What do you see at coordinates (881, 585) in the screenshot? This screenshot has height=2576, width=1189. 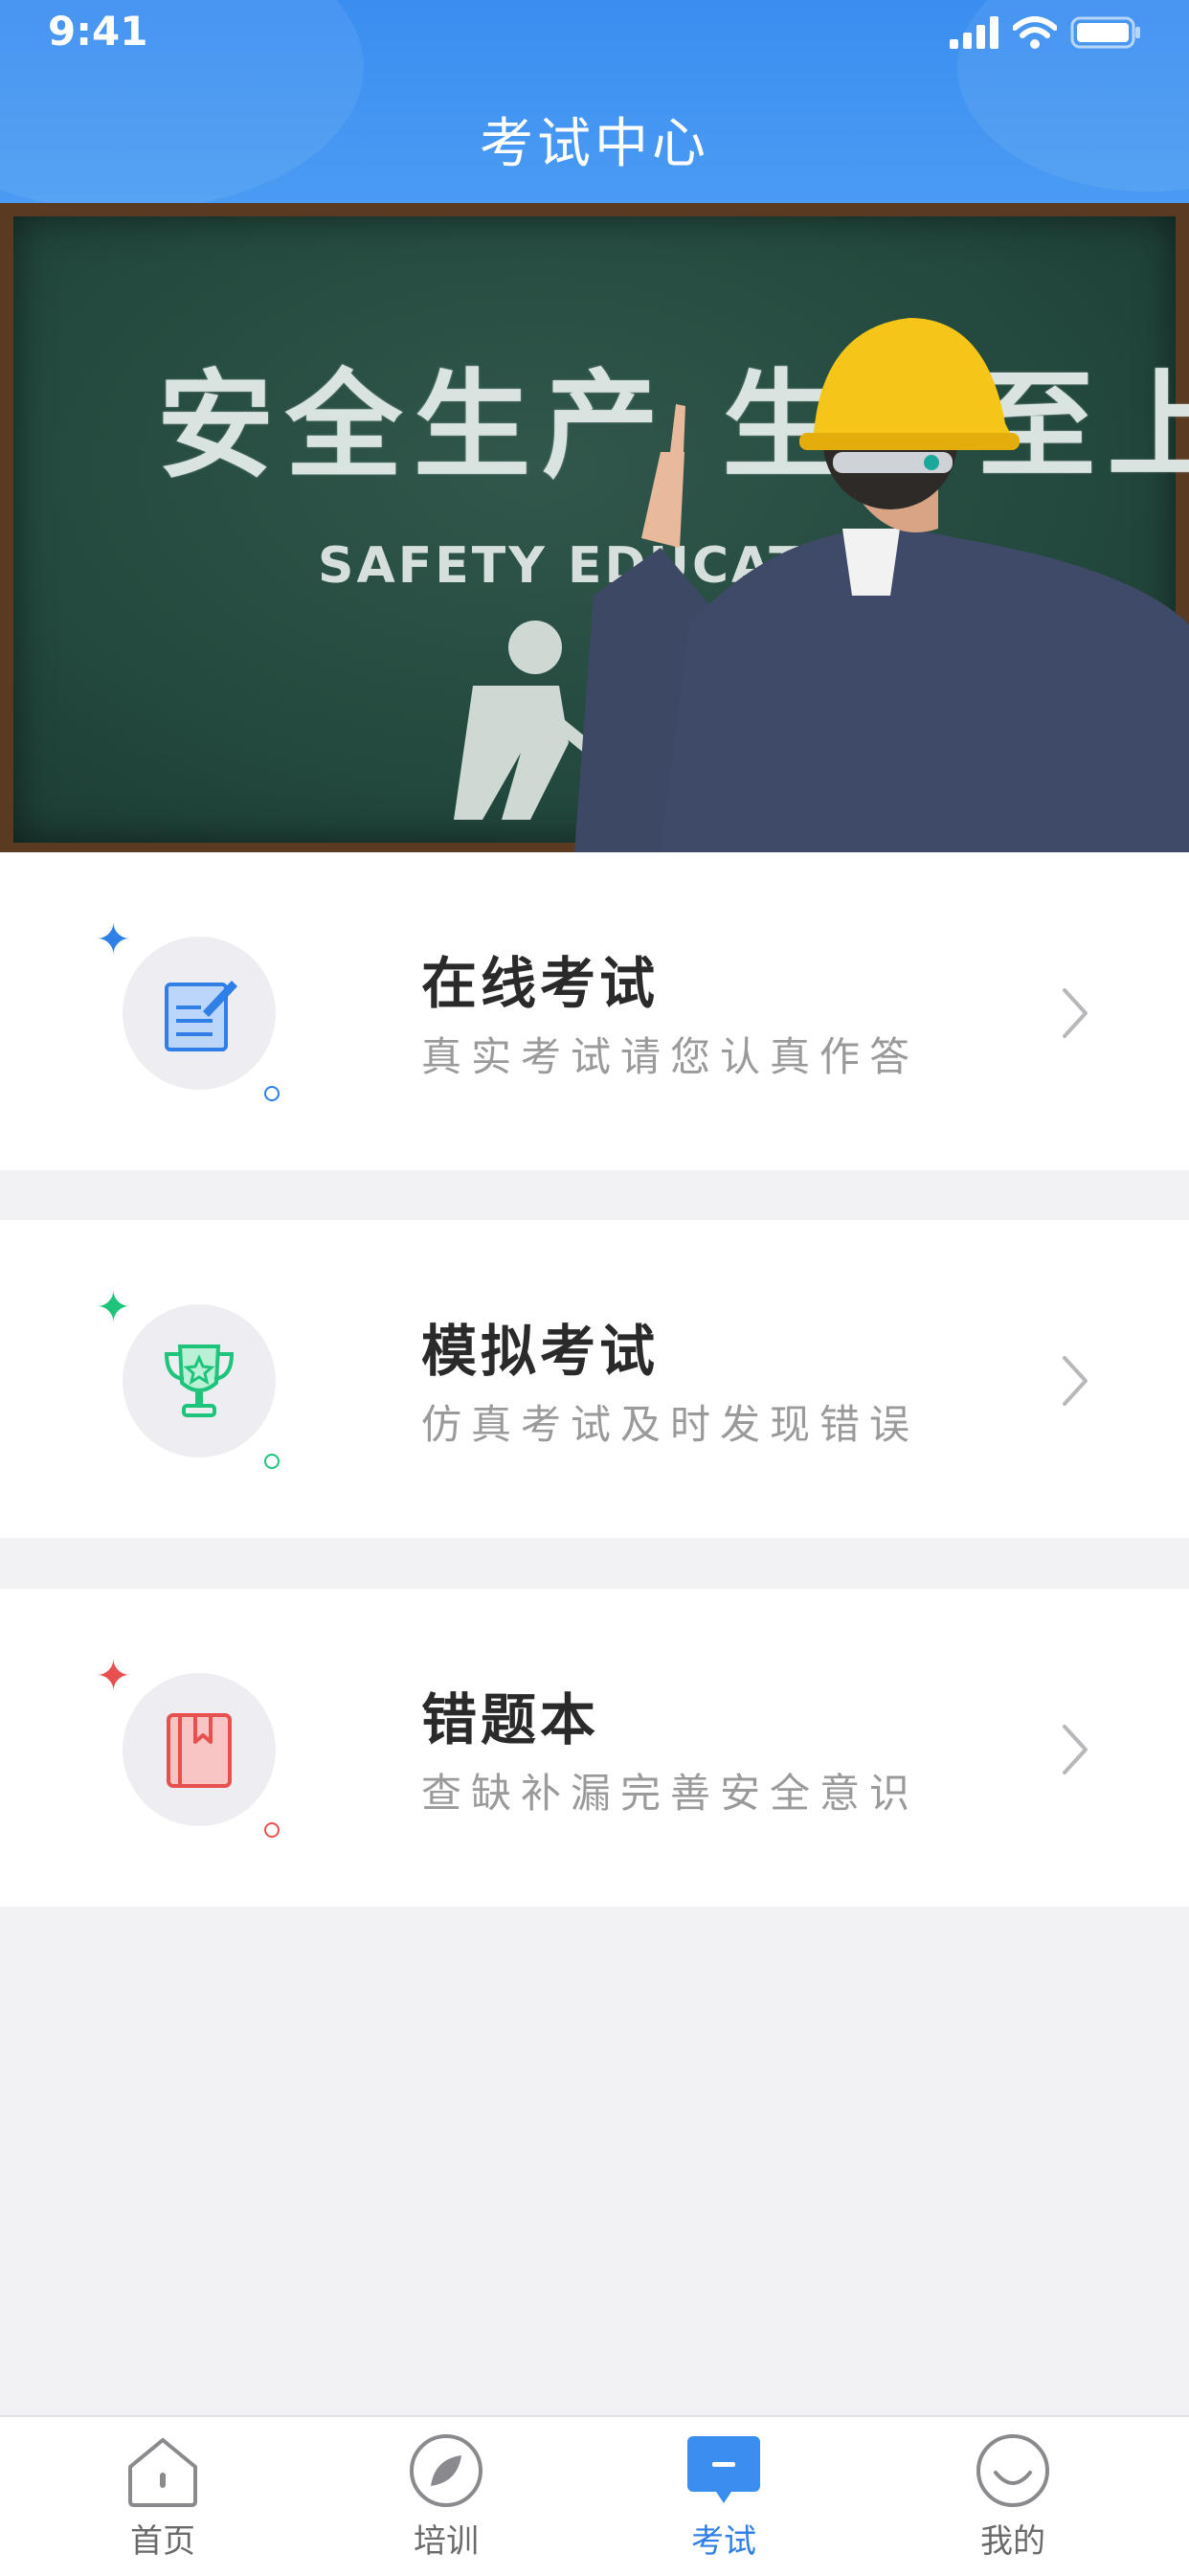 I see `worker-with-helmet-illustration` at bounding box center [881, 585].